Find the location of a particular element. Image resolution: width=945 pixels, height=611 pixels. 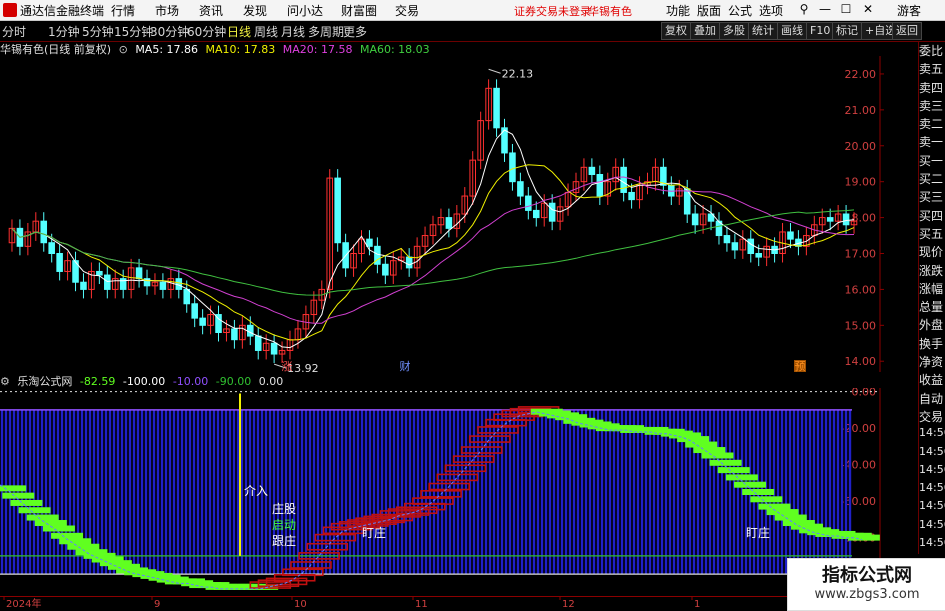

indicator-value-4: -90.00 is located at coordinates (233, 381).